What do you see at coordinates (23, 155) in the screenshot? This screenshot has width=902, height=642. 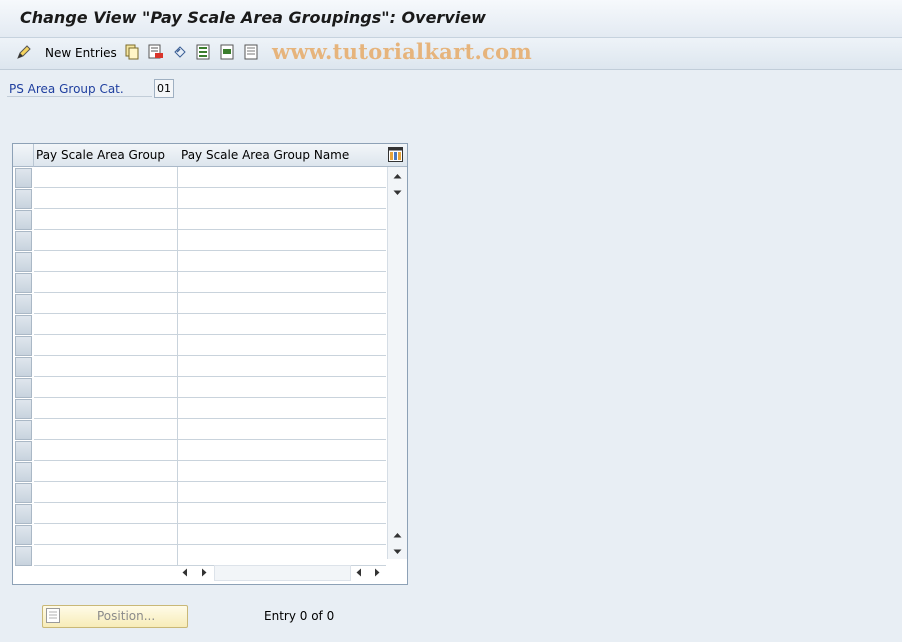 I see `select-all-rows-header` at bounding box center [23, 155].